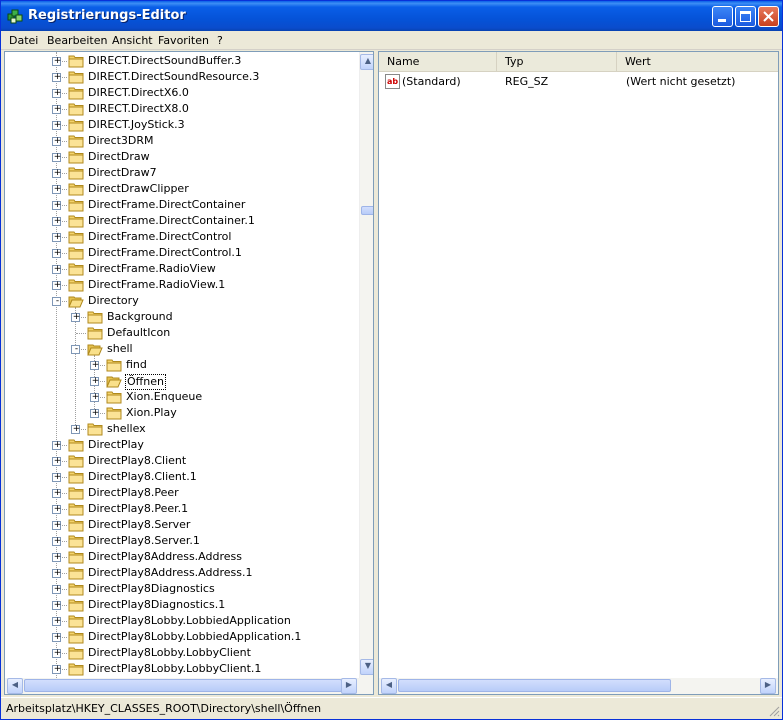  What do you see at coordinates (180, 509) in the screenshot?
I see `tree-node: + DirectPlay8.Peer.1` at bounding box center [180, 509].